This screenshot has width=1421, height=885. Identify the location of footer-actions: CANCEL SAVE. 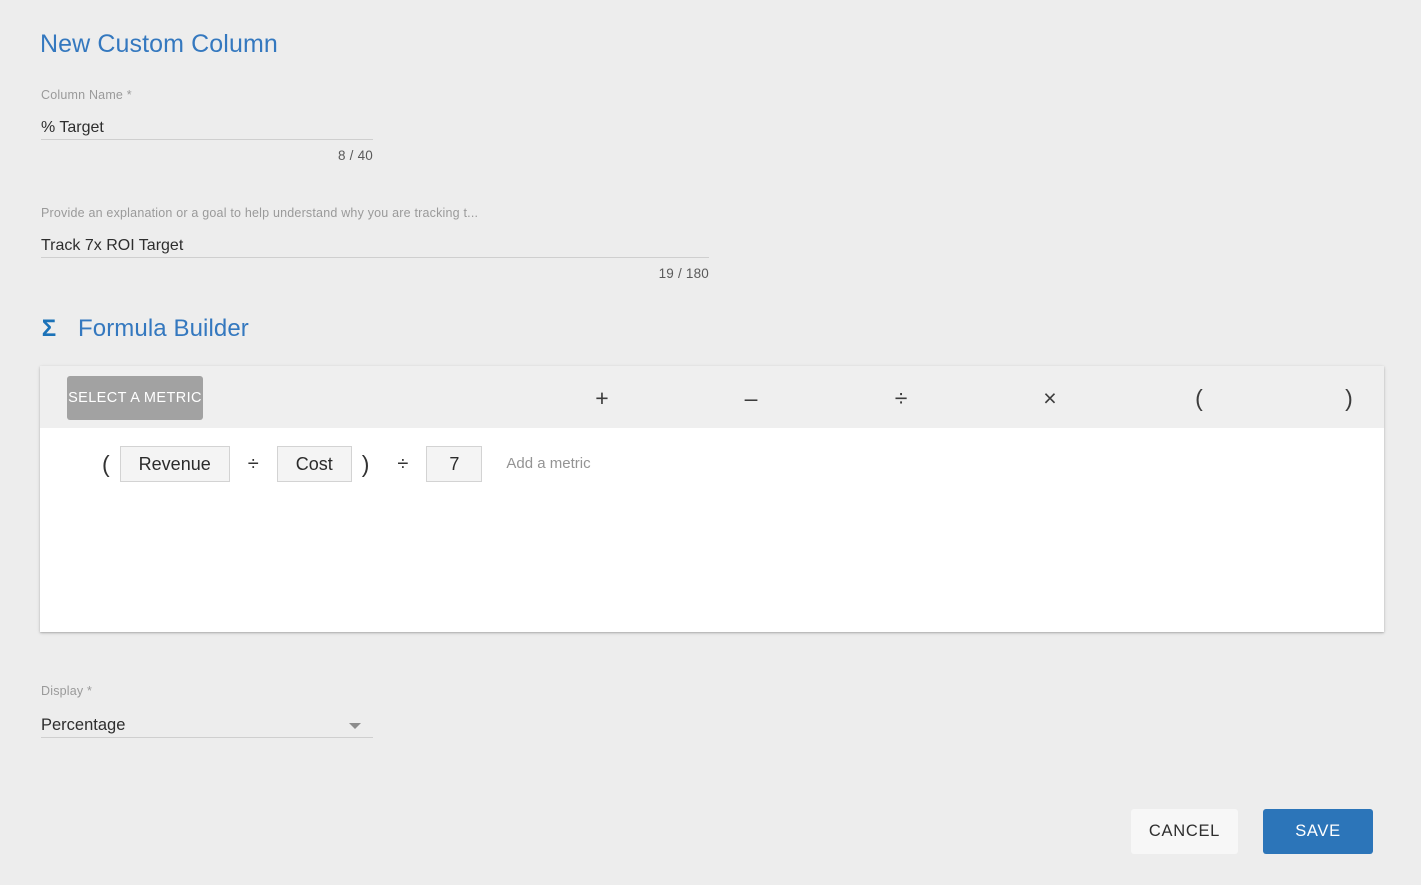
(1252, 831).